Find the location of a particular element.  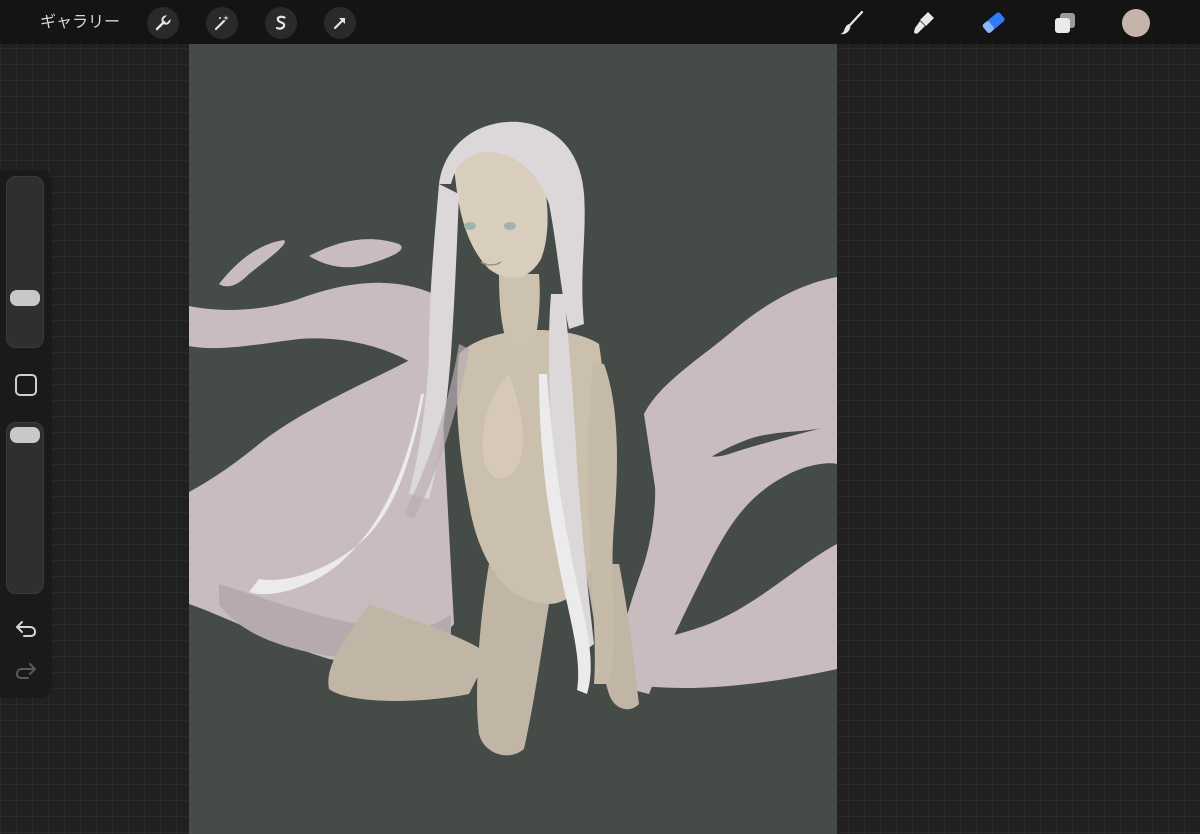

selection-icon is located at coordinates (280, 22).